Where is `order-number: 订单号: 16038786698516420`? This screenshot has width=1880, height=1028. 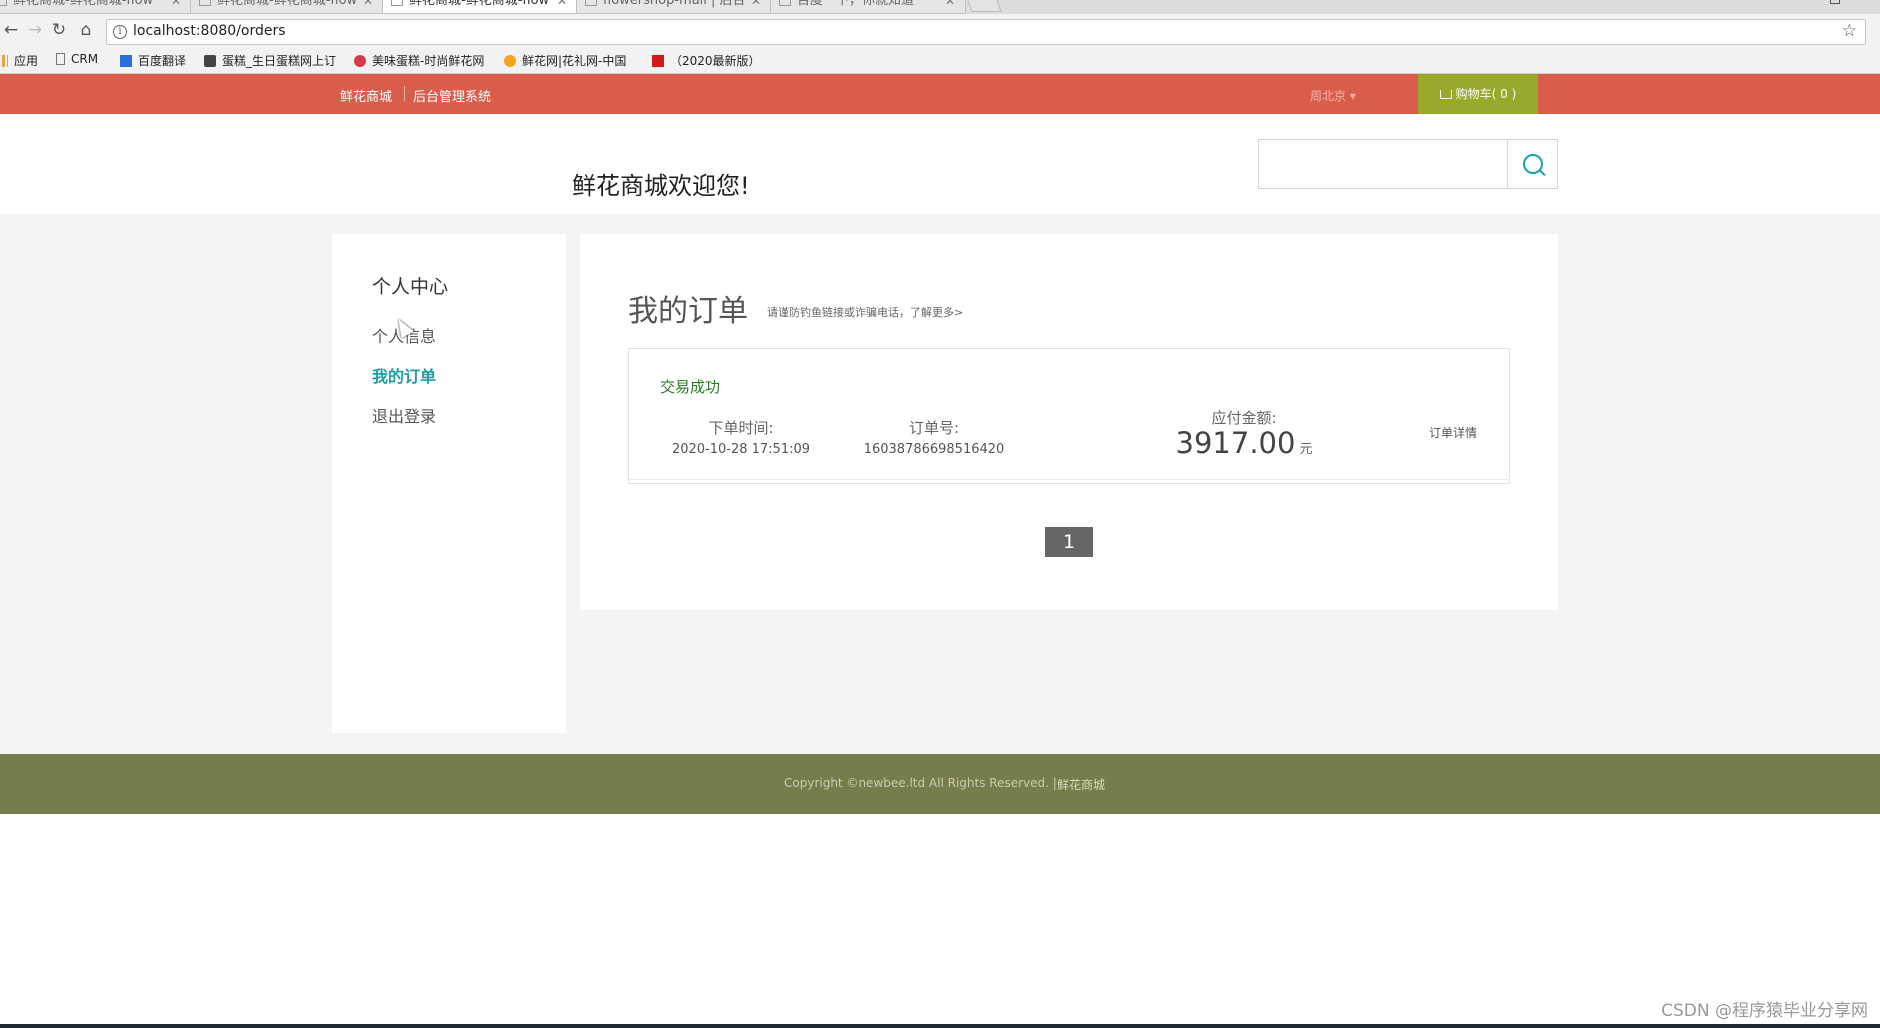 order-number: 订单号: 16038786698516420 is located at coordinates (934, 437).